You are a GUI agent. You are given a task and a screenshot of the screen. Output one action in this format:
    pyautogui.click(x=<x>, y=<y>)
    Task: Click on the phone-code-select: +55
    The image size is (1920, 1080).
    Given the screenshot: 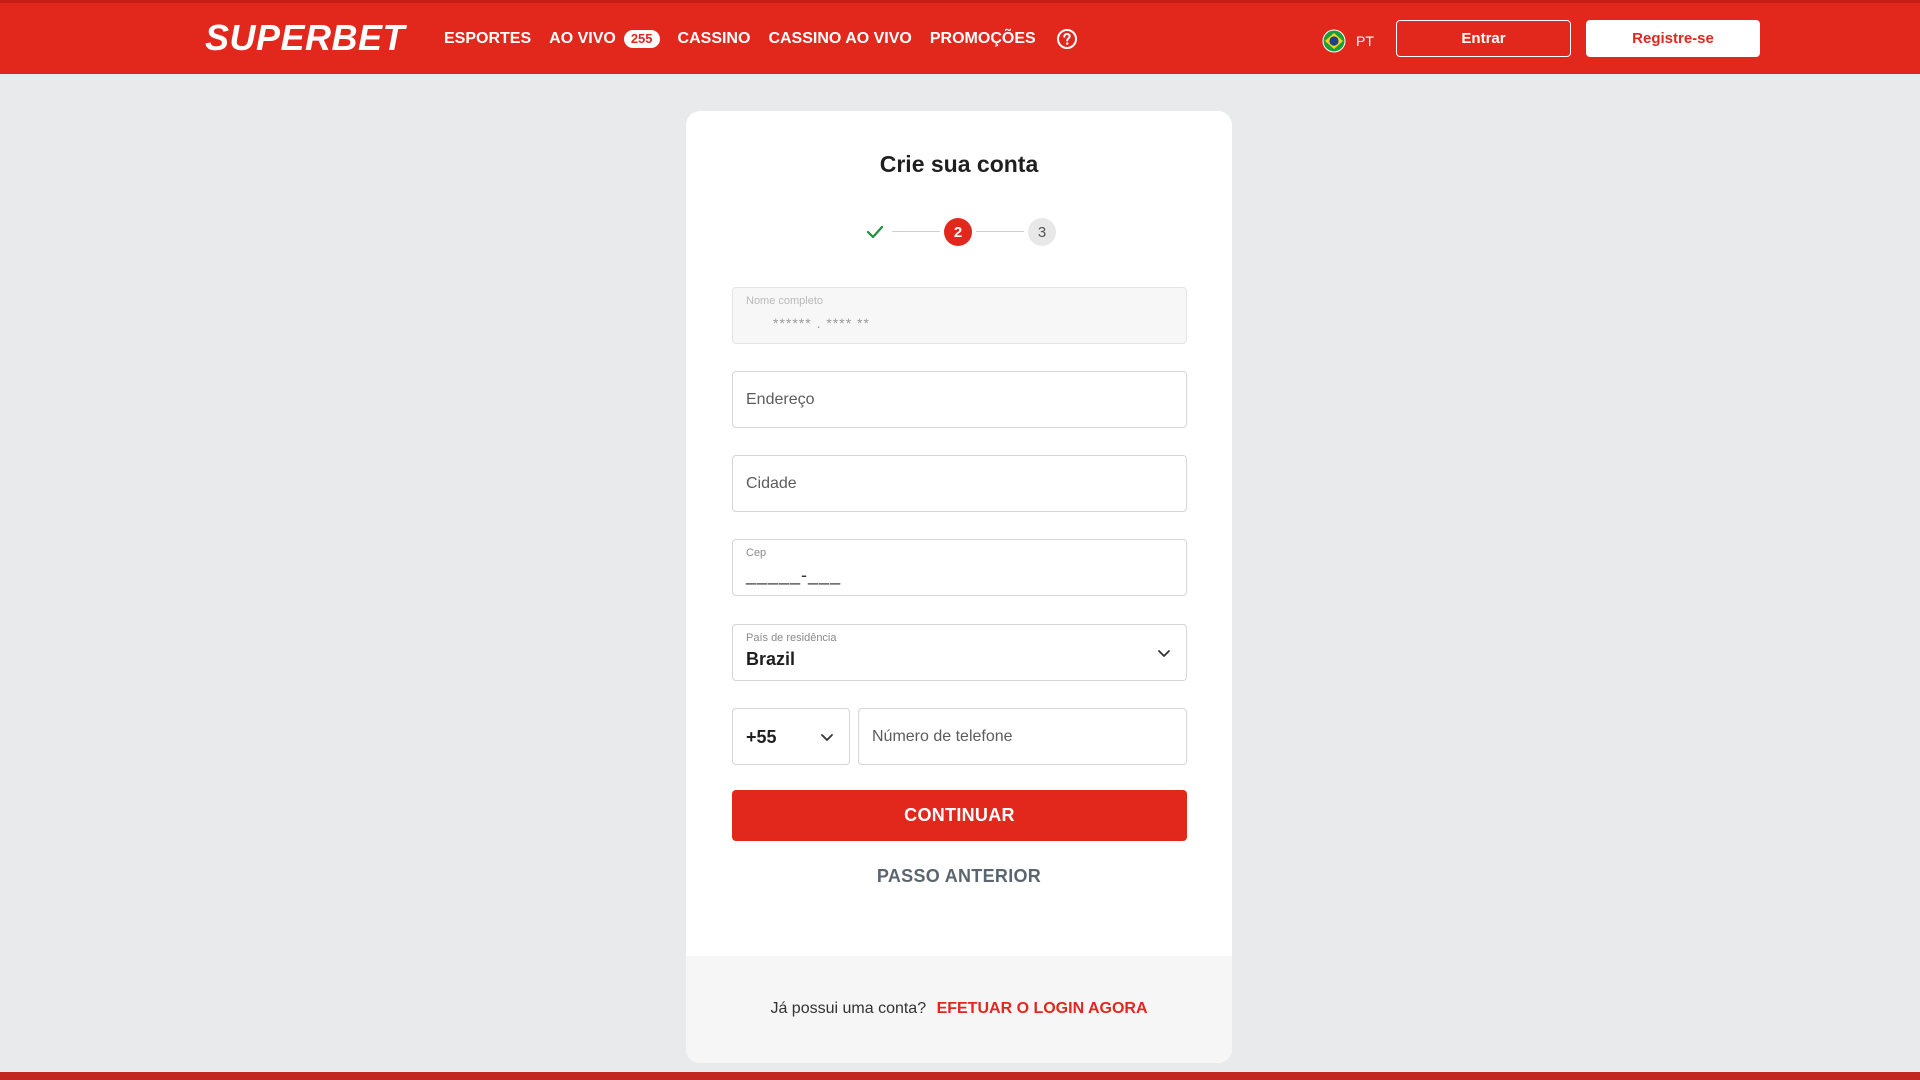 What is the action you would take?
    pyautogui.click(x=791, y=736)
    